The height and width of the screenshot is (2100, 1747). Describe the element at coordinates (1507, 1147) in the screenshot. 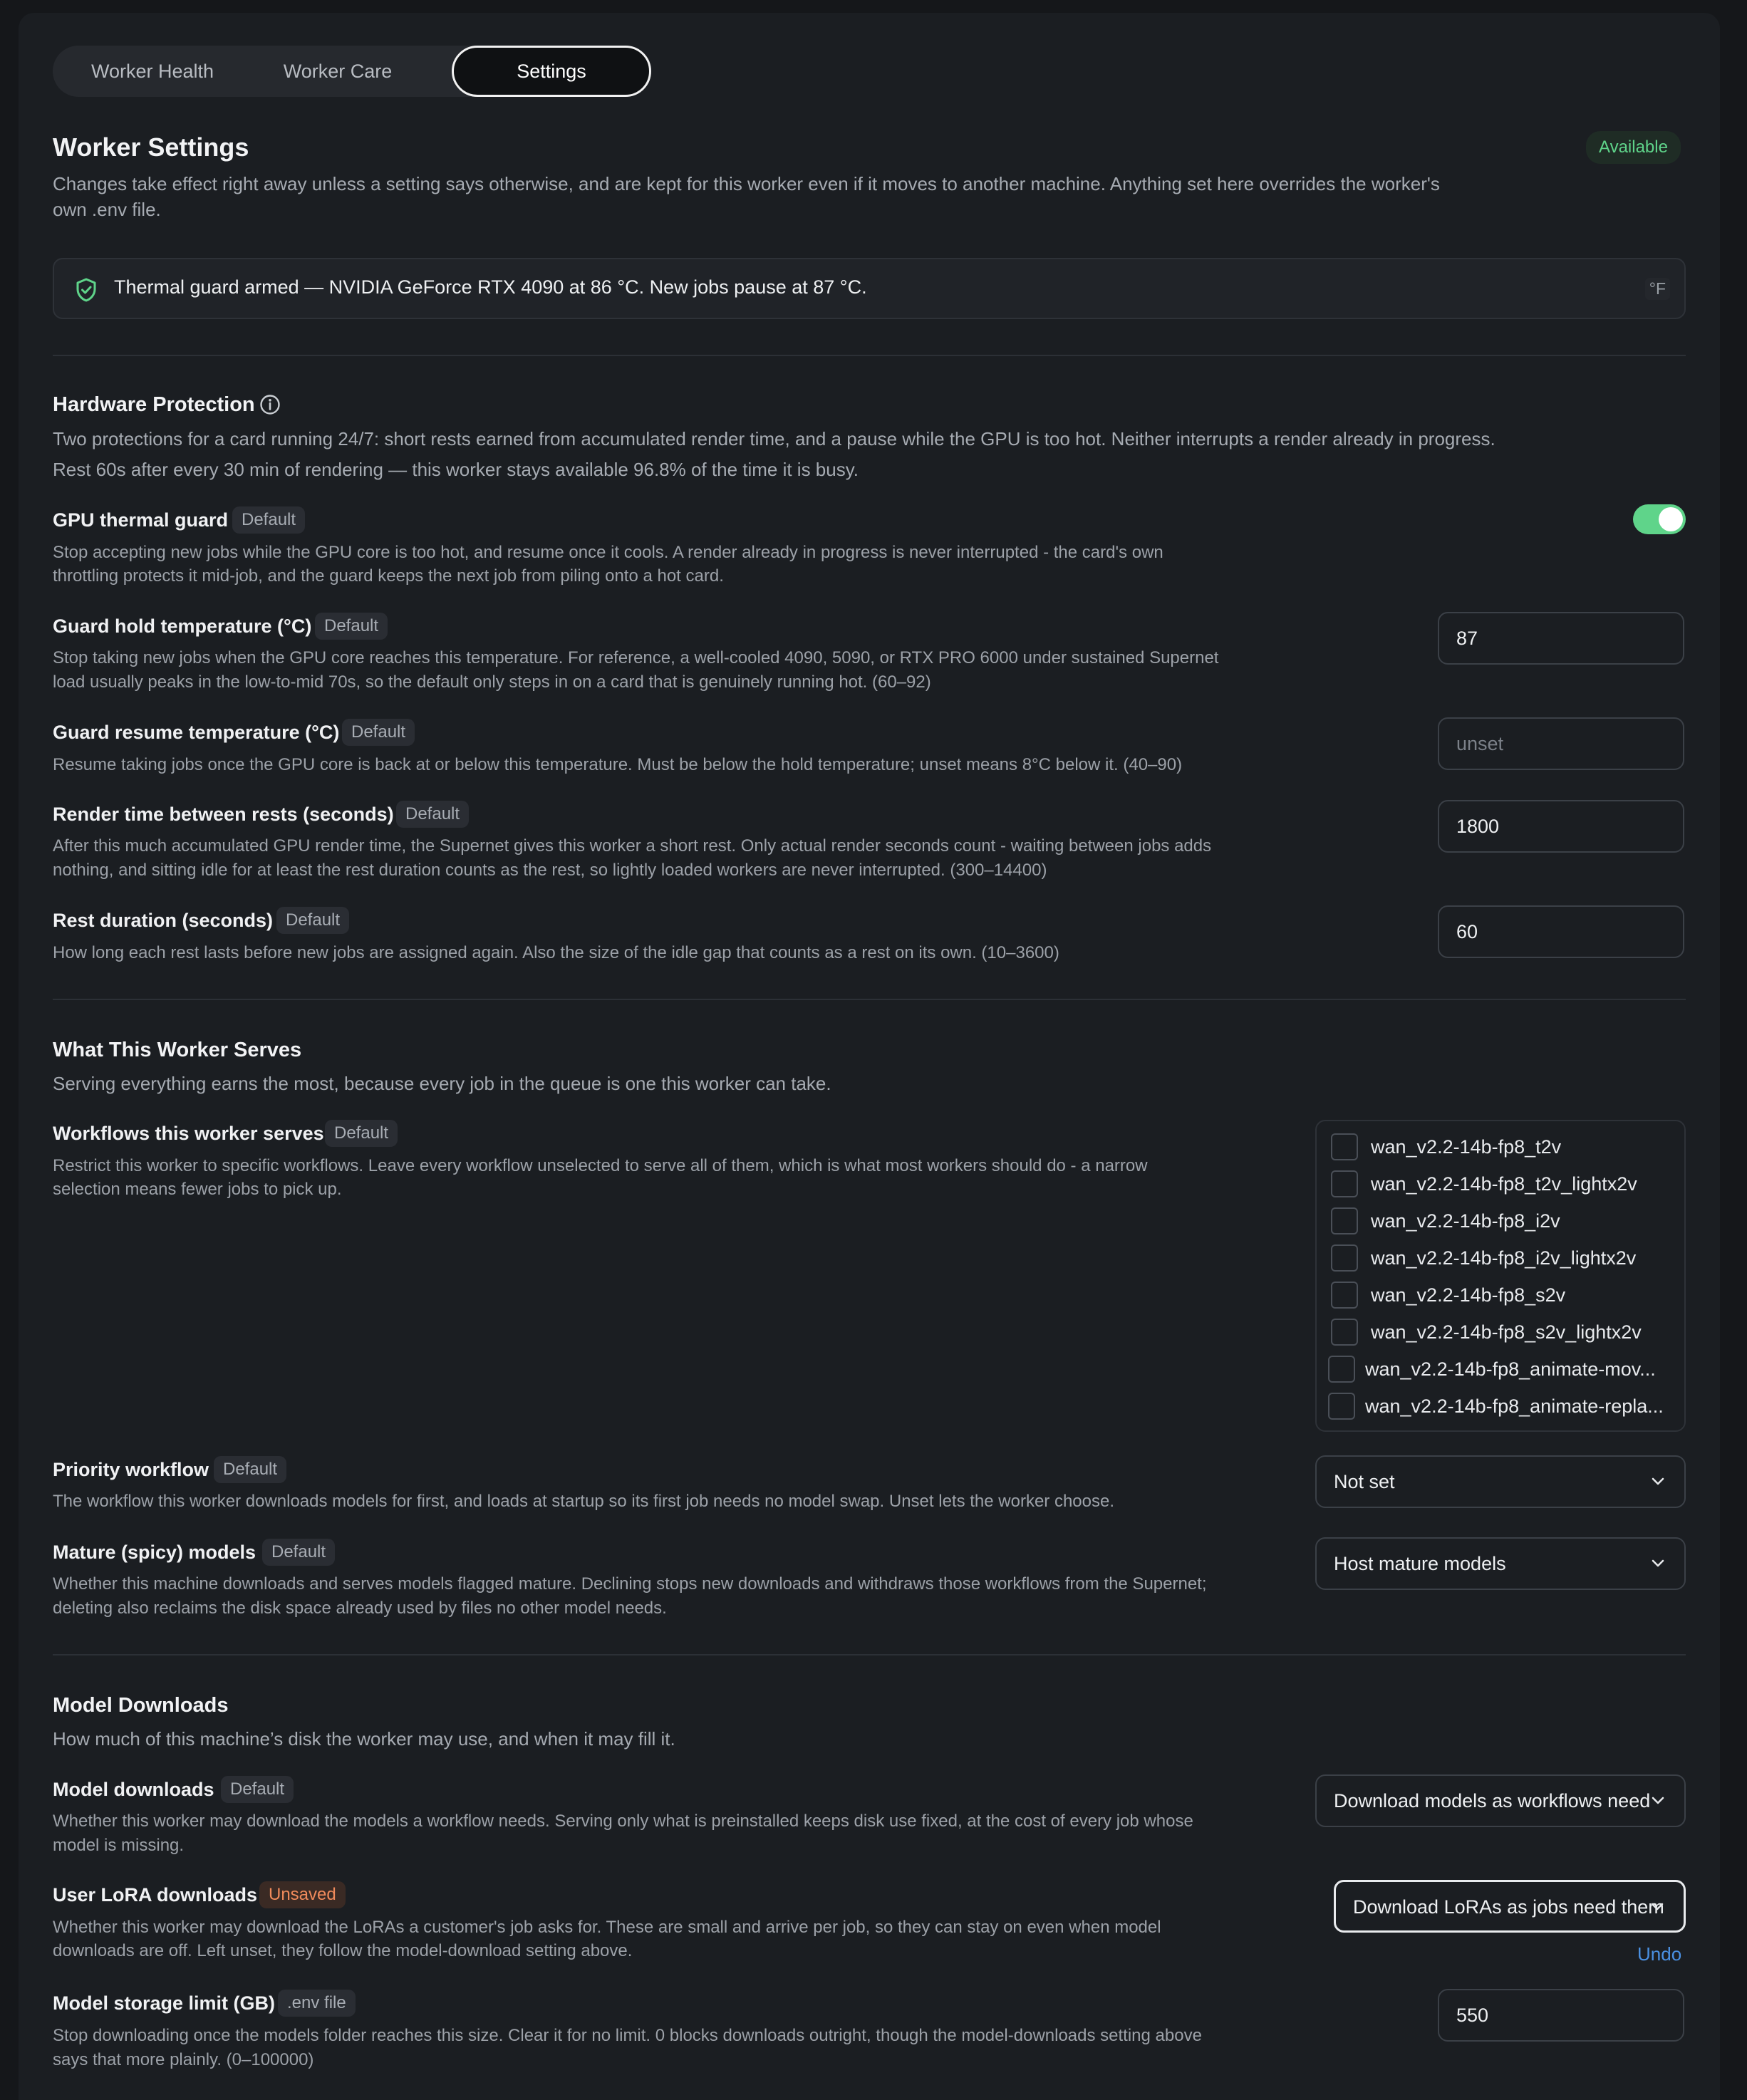

I see `workflow-item: wan_v2.2-14b-fp8_t2v` at that location.